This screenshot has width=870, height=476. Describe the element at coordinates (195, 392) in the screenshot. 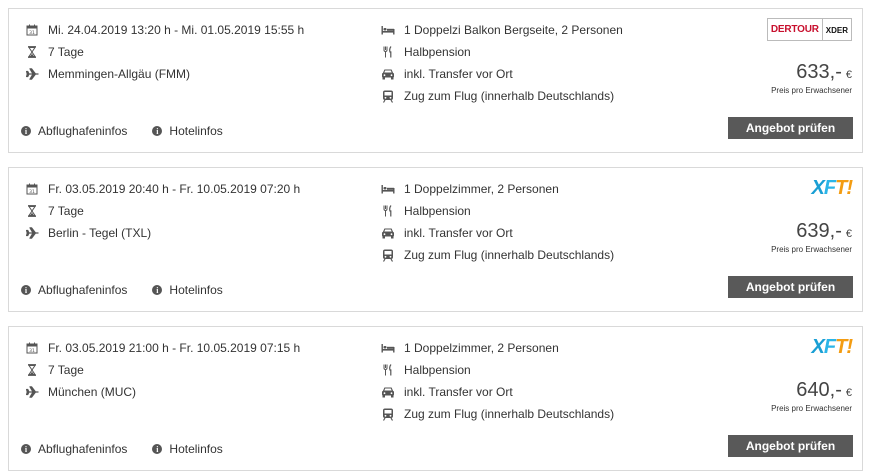

I see `departure-airport-row: München (MUC)` at that location.